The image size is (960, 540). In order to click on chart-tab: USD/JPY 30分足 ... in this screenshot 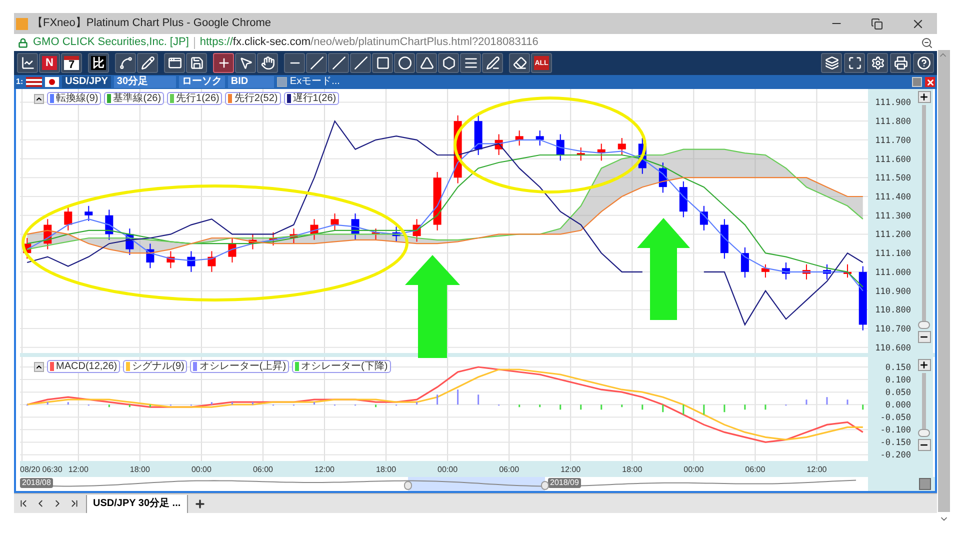, I will do `click(137, 503)`.